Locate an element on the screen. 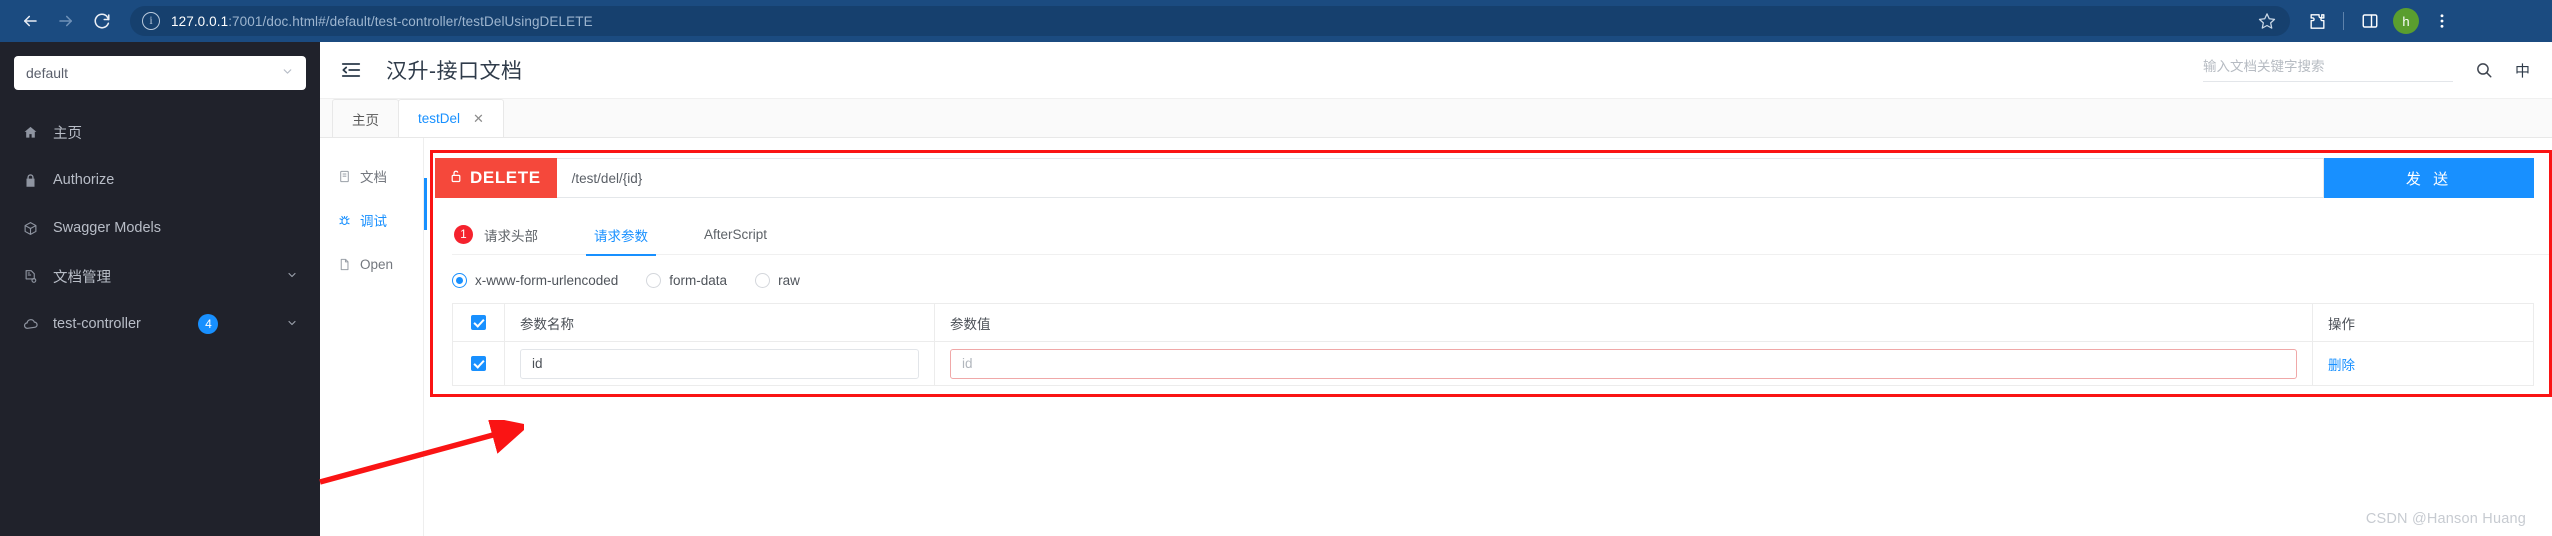  three-dots-icon is located at coordinates (2442, 21).